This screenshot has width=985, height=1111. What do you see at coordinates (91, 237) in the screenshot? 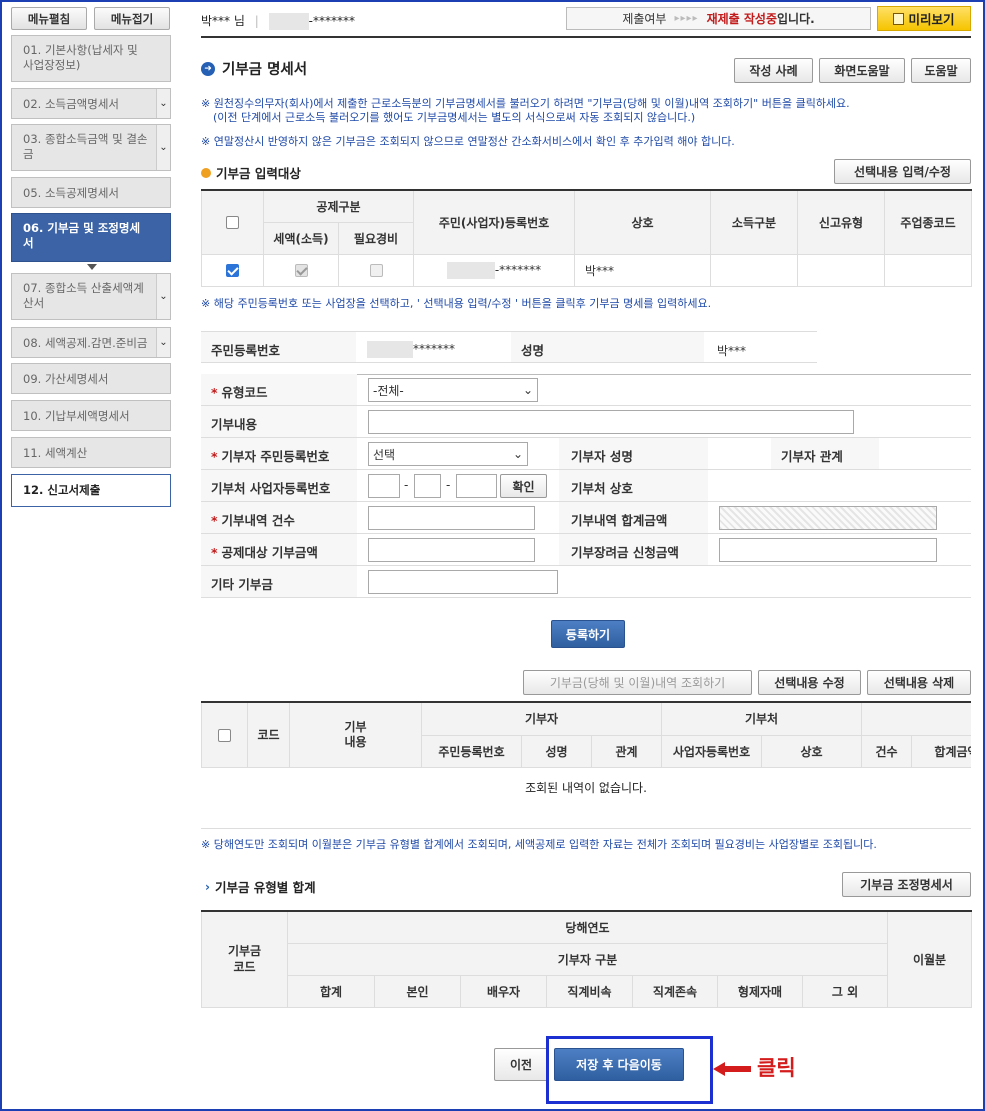
I see `sidebar-item: 06. 기부금 및 조정명세서` at bounding box center [91, 237].